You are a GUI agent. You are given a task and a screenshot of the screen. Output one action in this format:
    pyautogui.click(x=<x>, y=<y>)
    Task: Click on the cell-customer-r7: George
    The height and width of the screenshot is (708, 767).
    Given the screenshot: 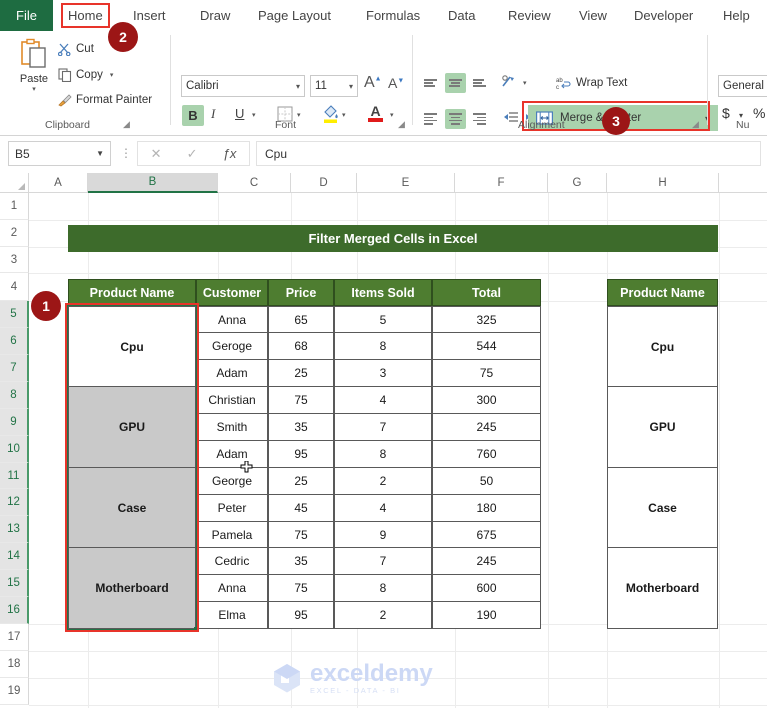 What is the action you would take?
    pyautogui.click(x=232, y=481)
    